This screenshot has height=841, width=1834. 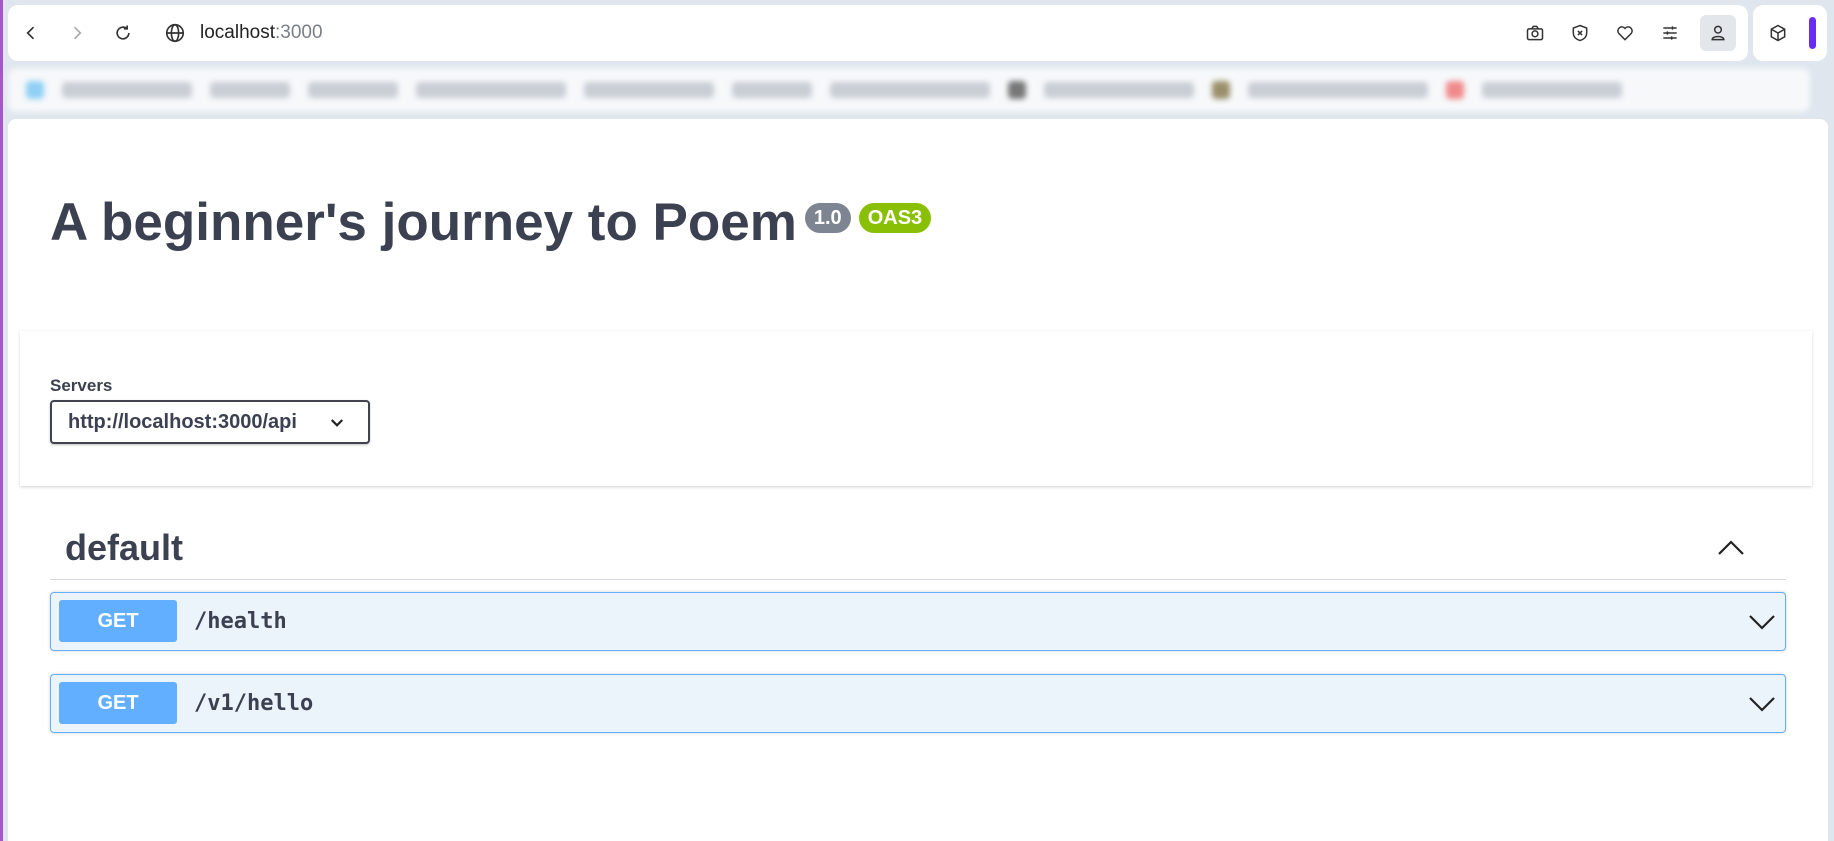 I want to click on servers-select: http://localhost:3000/api, so click(x=210, y=422).